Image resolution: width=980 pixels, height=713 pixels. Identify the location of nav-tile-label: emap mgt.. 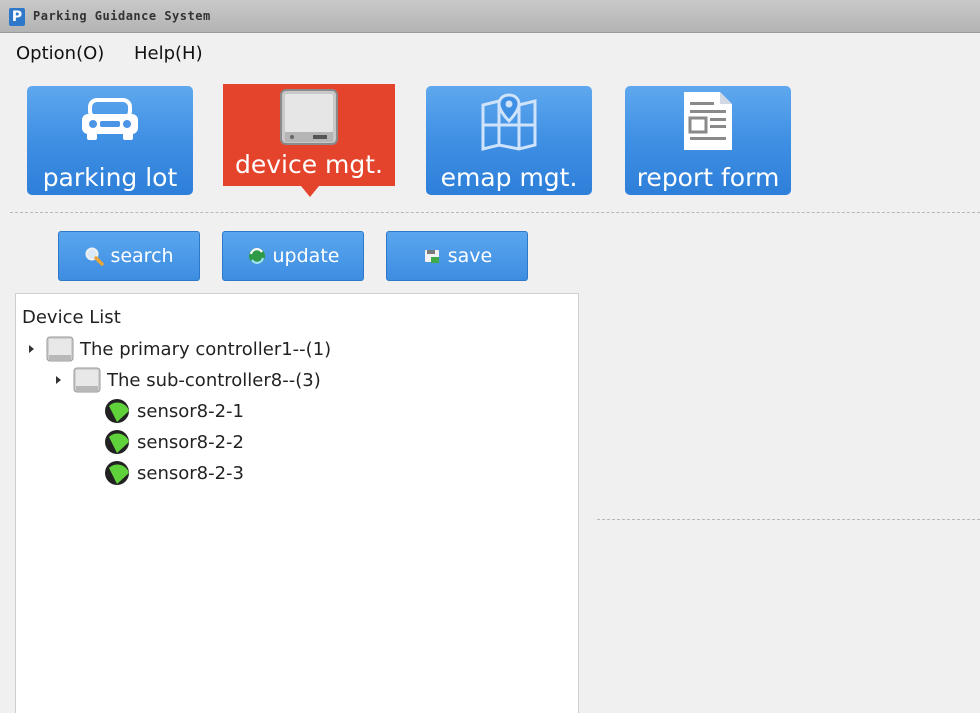
(509, 177).